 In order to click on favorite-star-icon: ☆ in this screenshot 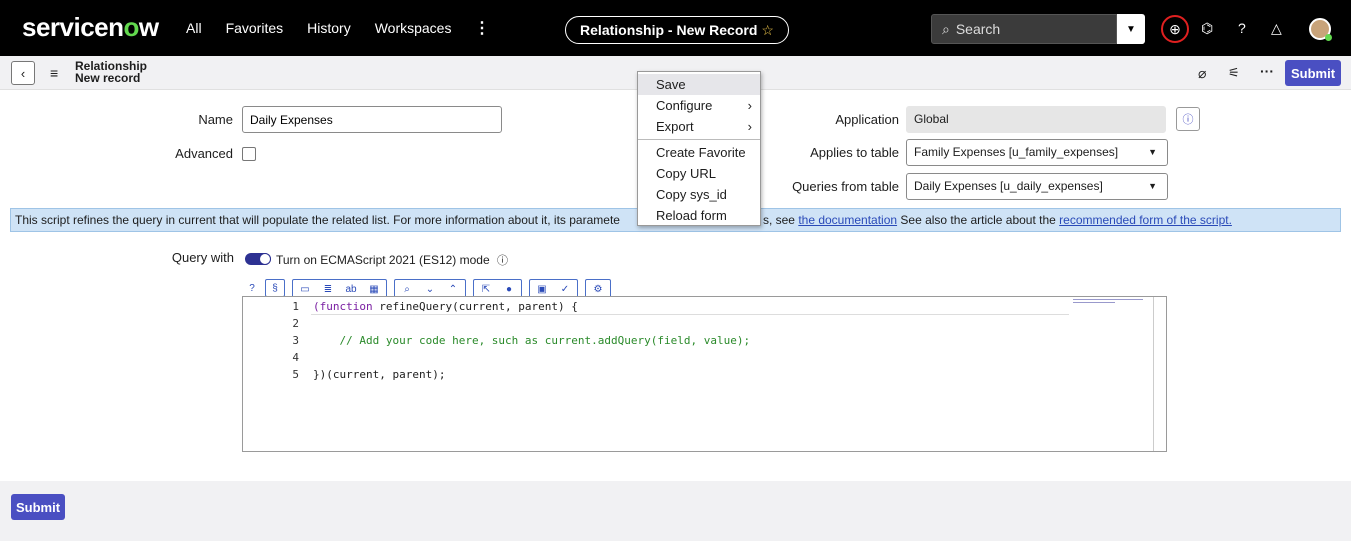, I will do `click(767, 30)`.